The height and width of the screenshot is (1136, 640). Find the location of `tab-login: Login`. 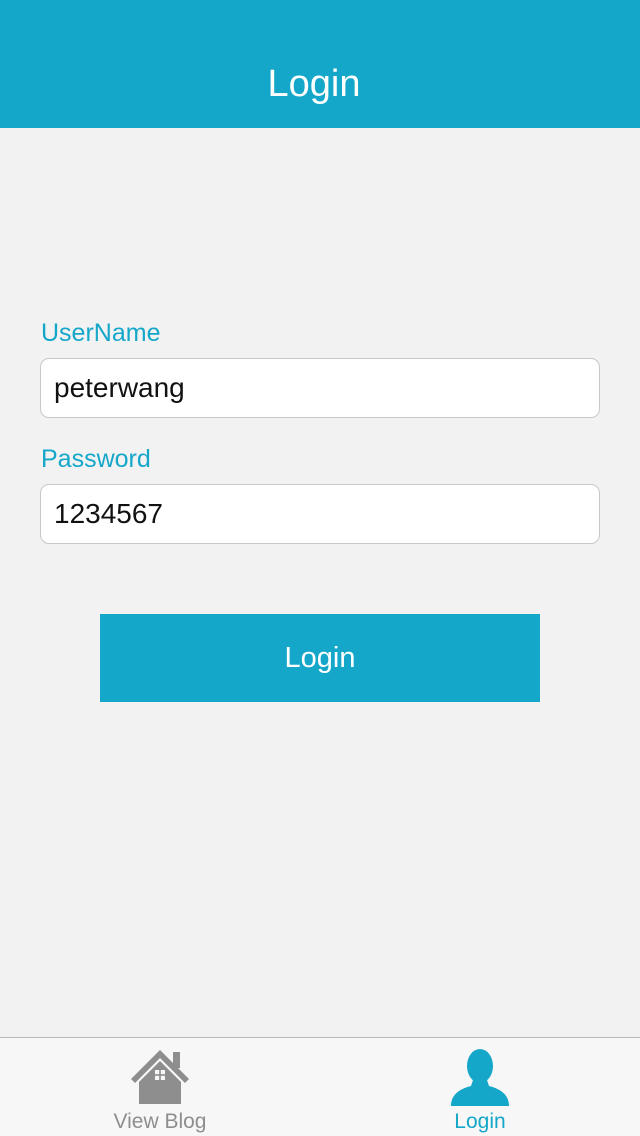

tab-login: Login is located at coordinates (480, 1087).